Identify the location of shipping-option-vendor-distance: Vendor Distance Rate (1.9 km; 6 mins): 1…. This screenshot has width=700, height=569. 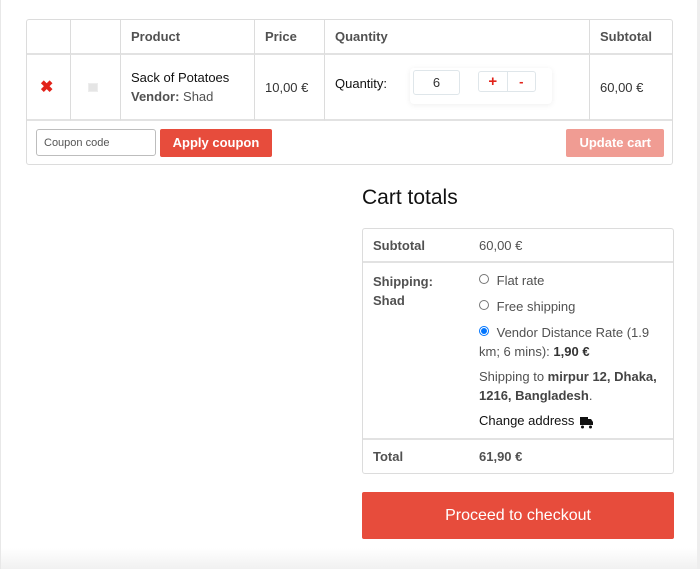
(572, 342).